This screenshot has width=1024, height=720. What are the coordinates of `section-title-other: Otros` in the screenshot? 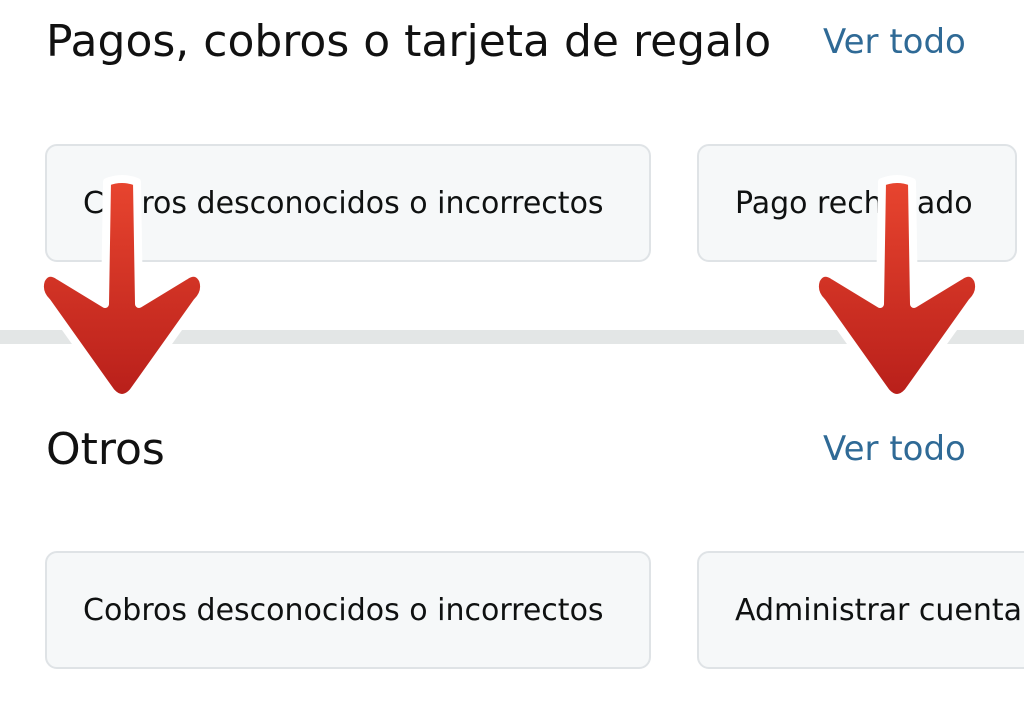 It's located at (105, 449).